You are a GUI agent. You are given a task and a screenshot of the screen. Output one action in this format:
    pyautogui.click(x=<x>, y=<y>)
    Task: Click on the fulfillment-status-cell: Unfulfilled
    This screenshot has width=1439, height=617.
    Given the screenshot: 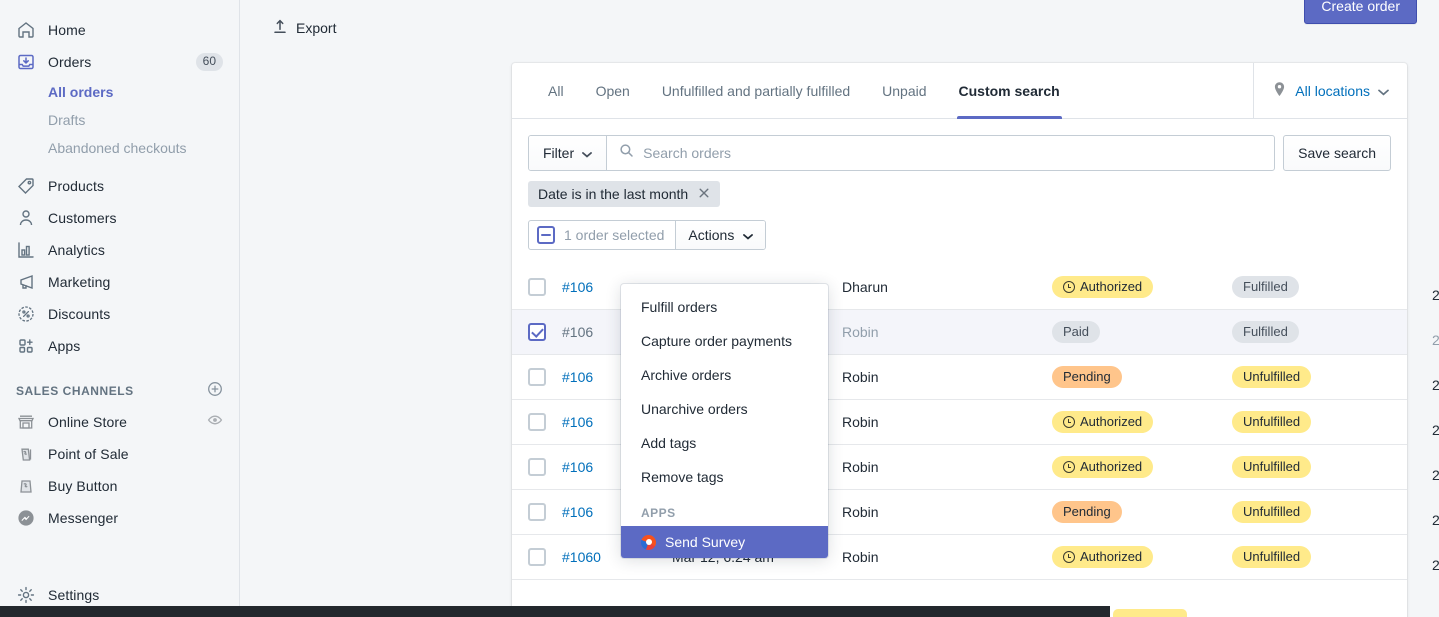 What is the action you would take?
    pyautogui.click(x=1332, y=377)
    